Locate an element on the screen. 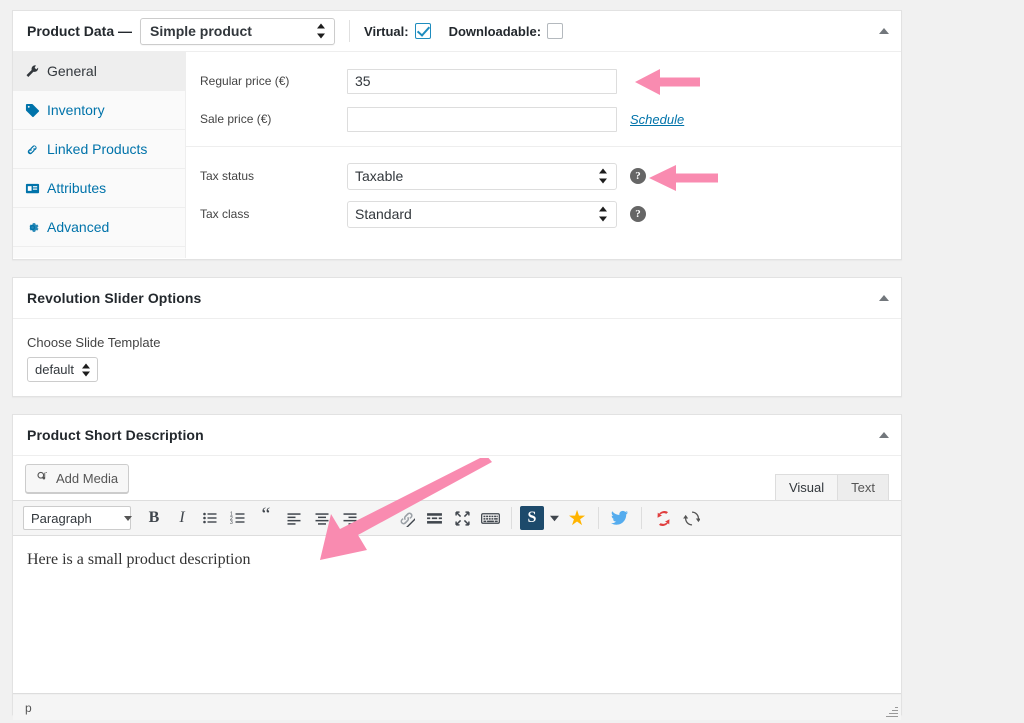 This screenshot has height=723, width=1024. insert-read-more-icon is located at coordinates (434, 518).